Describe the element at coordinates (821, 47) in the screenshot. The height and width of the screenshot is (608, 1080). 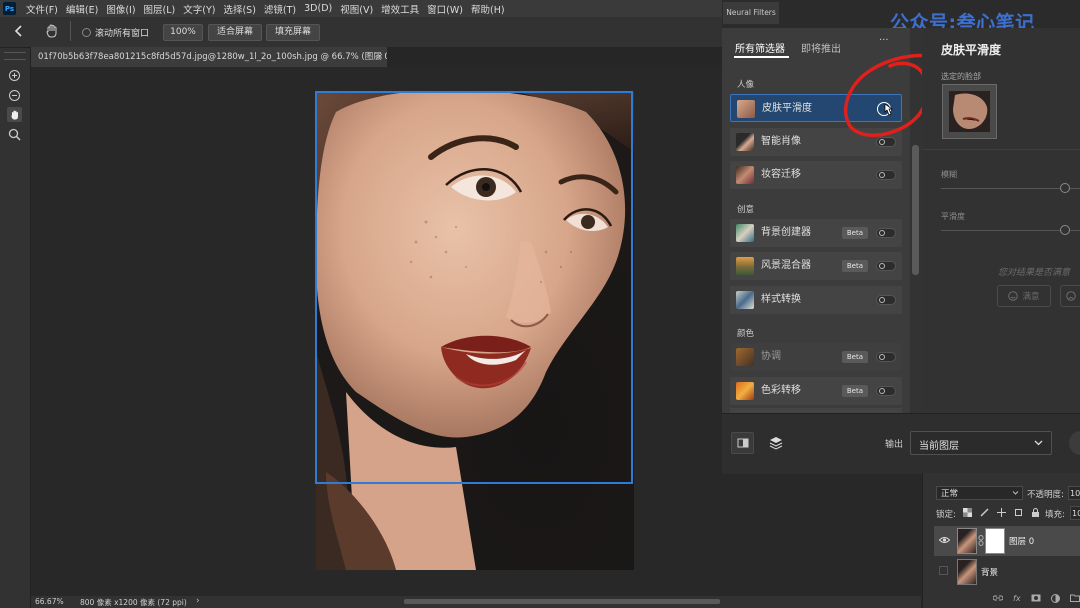
I see `tab-coming-soon: 即将推出` at that location.